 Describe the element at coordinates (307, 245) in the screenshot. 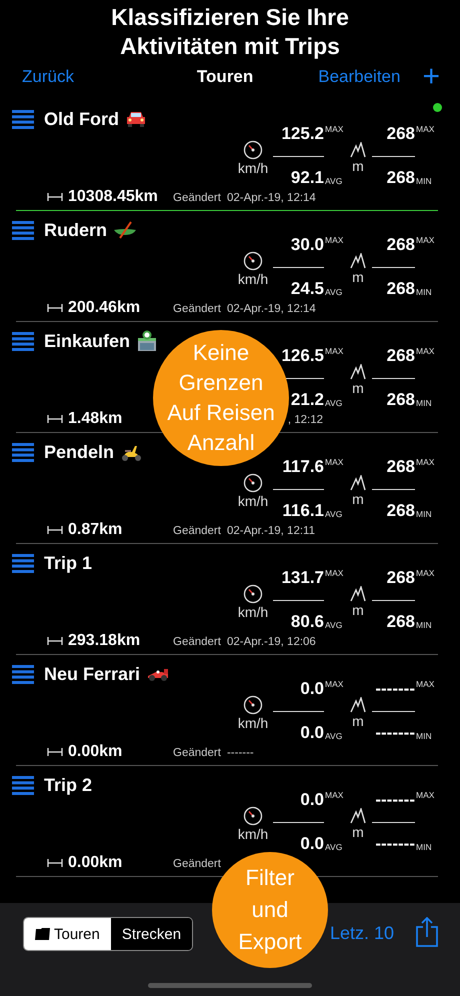

I see `max-speed: 30.0` at that location.